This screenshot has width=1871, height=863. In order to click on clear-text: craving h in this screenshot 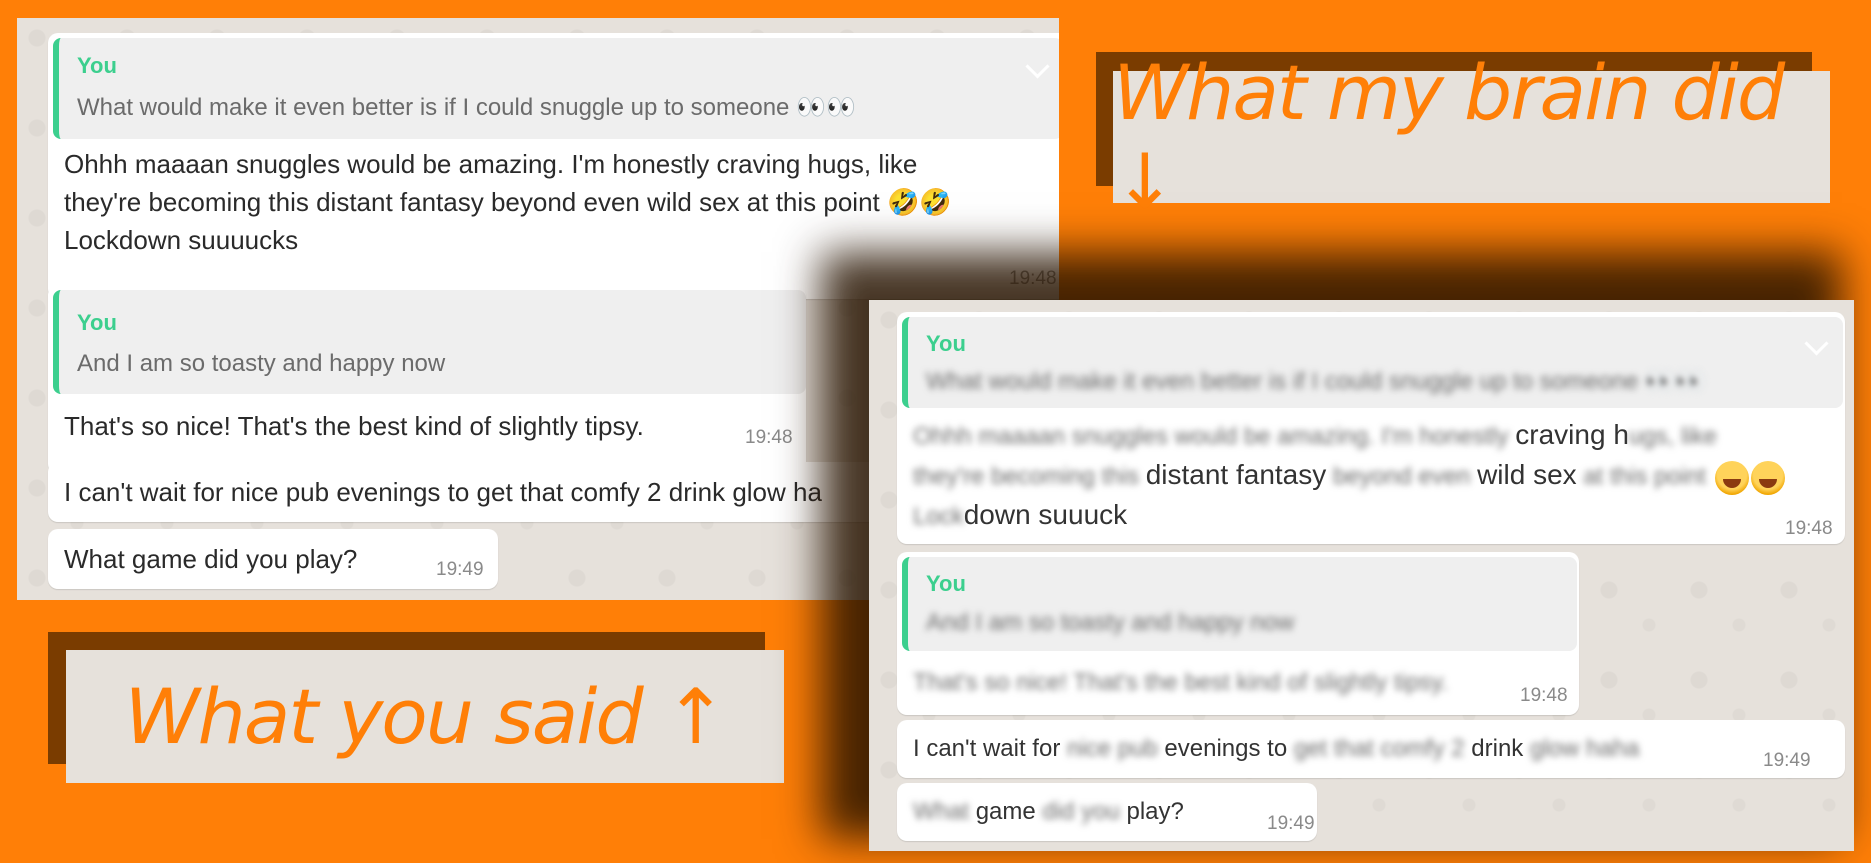, I will do `click(1572, 434)`.